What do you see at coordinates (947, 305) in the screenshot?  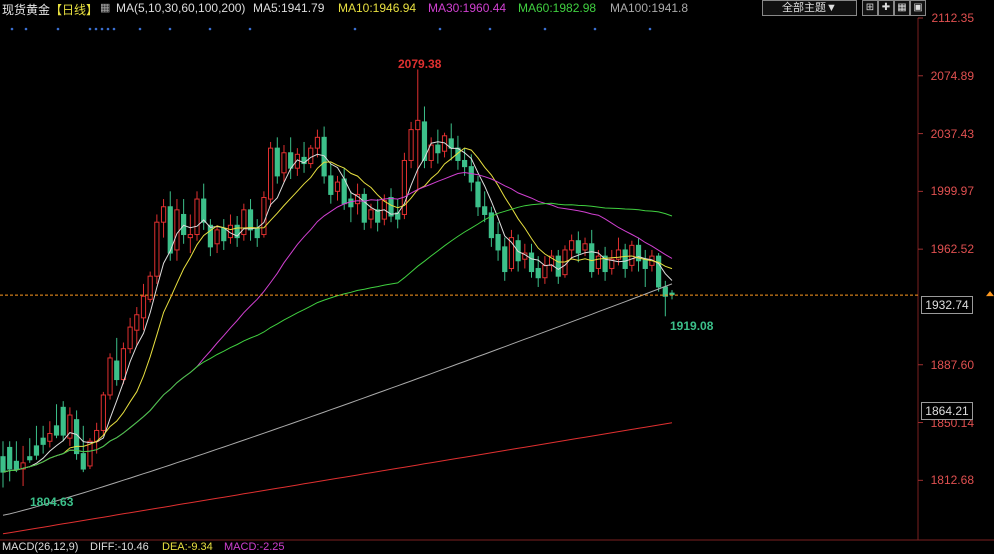 I see `current-price-box: 1932.74` at bounding box center [947, 305].